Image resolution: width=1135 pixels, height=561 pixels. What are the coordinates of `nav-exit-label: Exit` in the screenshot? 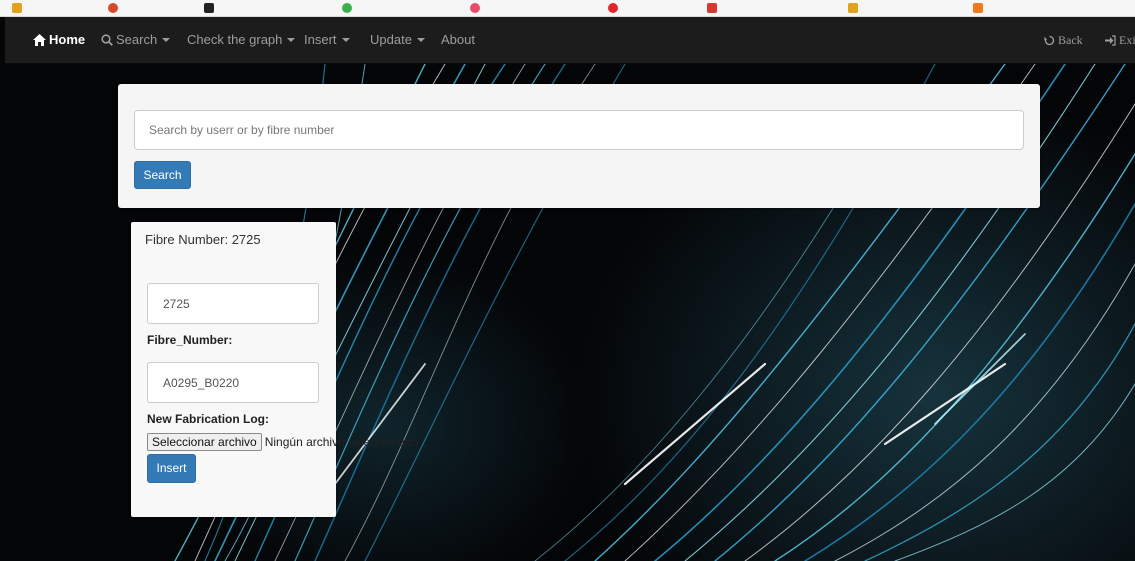 It's located at (1127, 40).